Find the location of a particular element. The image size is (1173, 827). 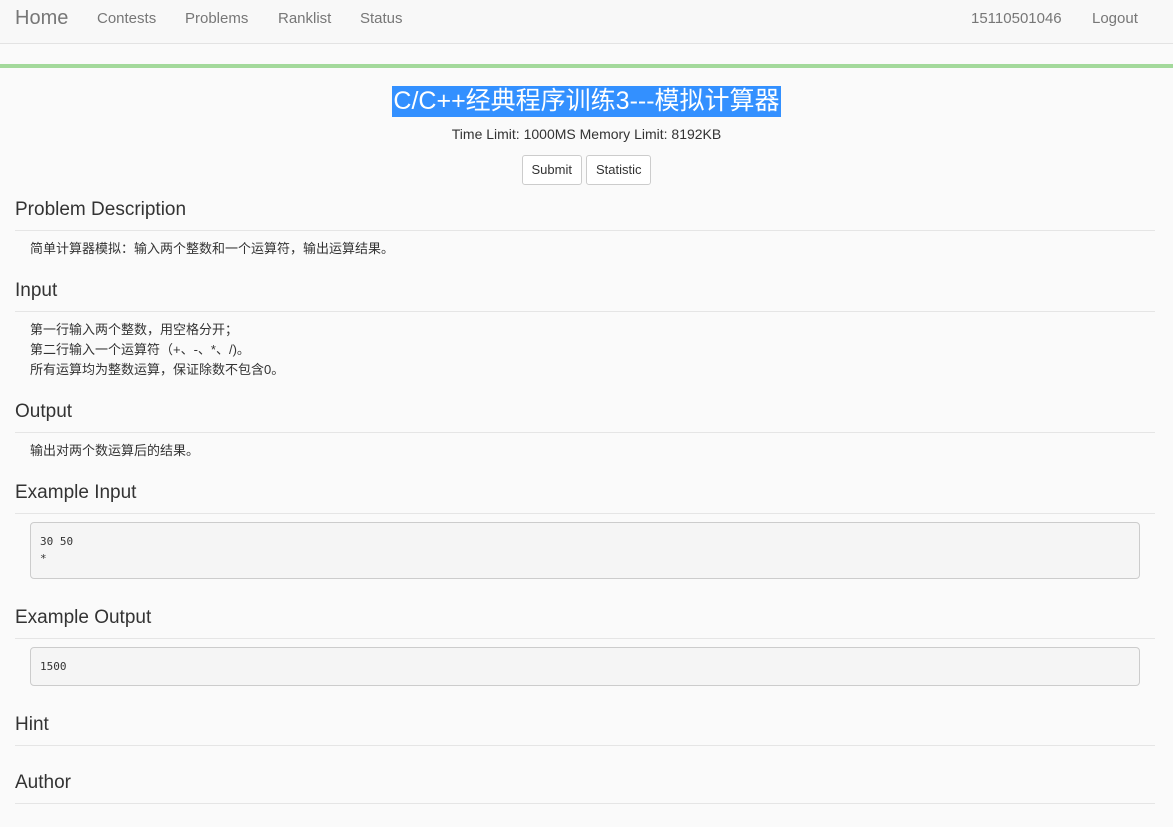

nav-user-link: 15110501046 is located at coordinates (1016, 18).